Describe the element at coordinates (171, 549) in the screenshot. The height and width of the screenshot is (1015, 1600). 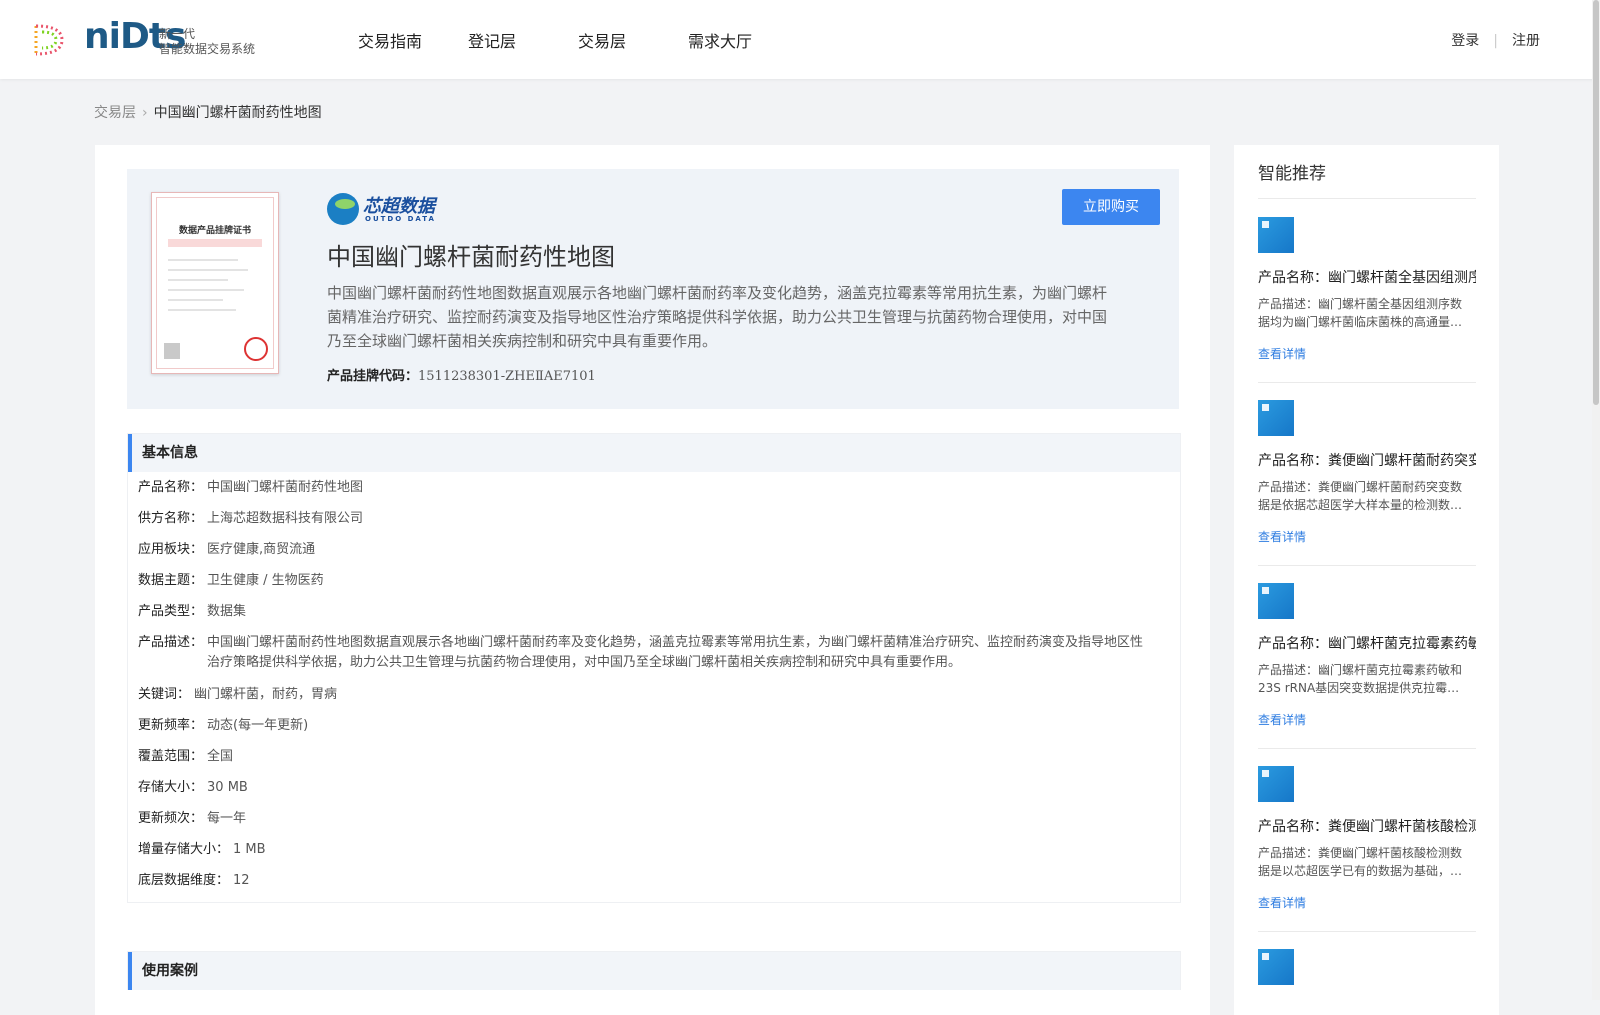
I see `info-row-label: 应用板块：` at that location.